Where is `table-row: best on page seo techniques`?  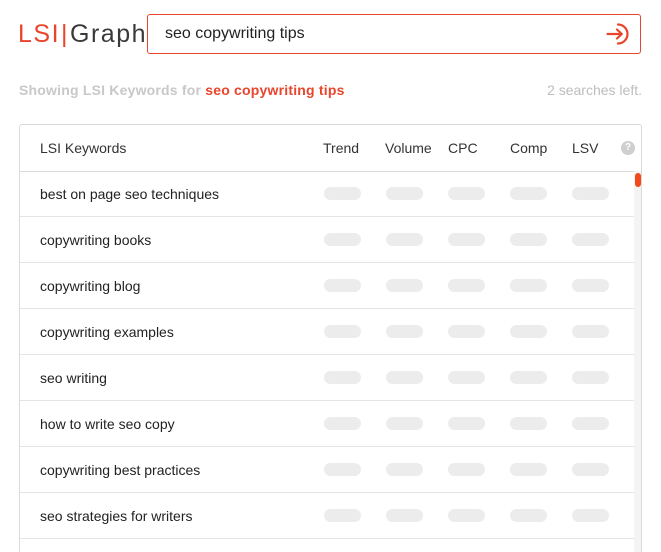
table-row: best on page seo techniques is located at coordinates (327, 194).